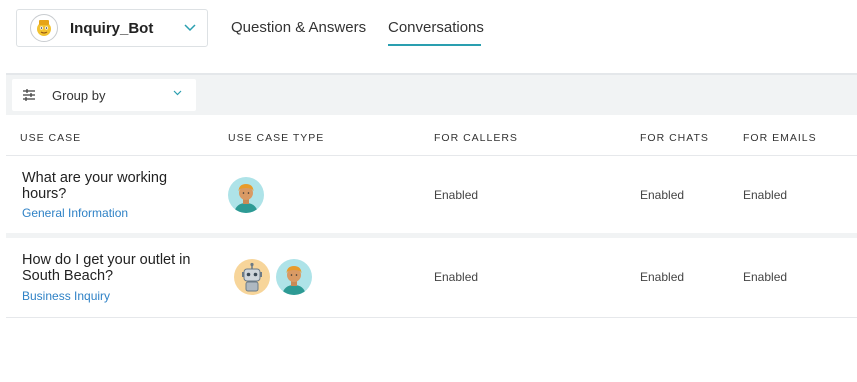  I want to click on header-for-chats: FOR CHATS, so click(674, 138).